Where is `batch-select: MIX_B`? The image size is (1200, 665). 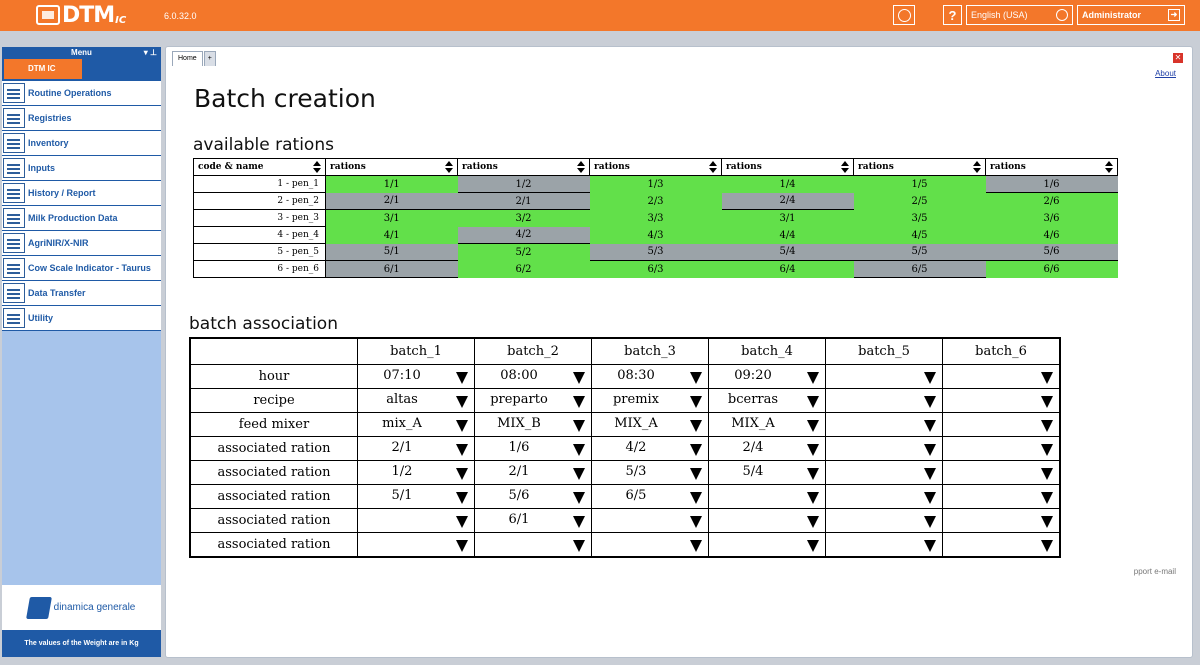
batch-select: MIX_B is located at coordinates (533, 424).